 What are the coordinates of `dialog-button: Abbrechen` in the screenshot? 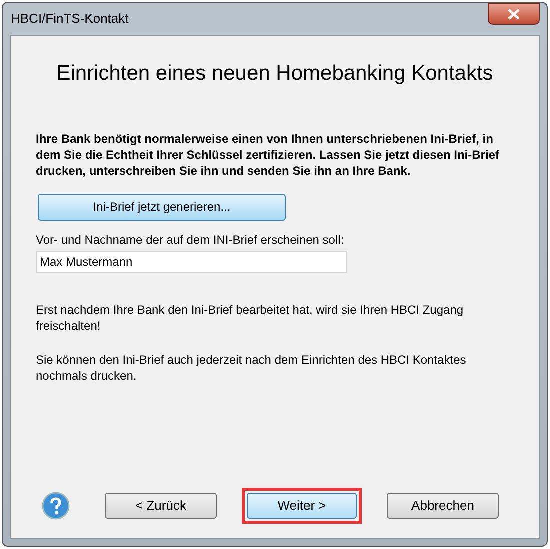 It's located at (443, 506).